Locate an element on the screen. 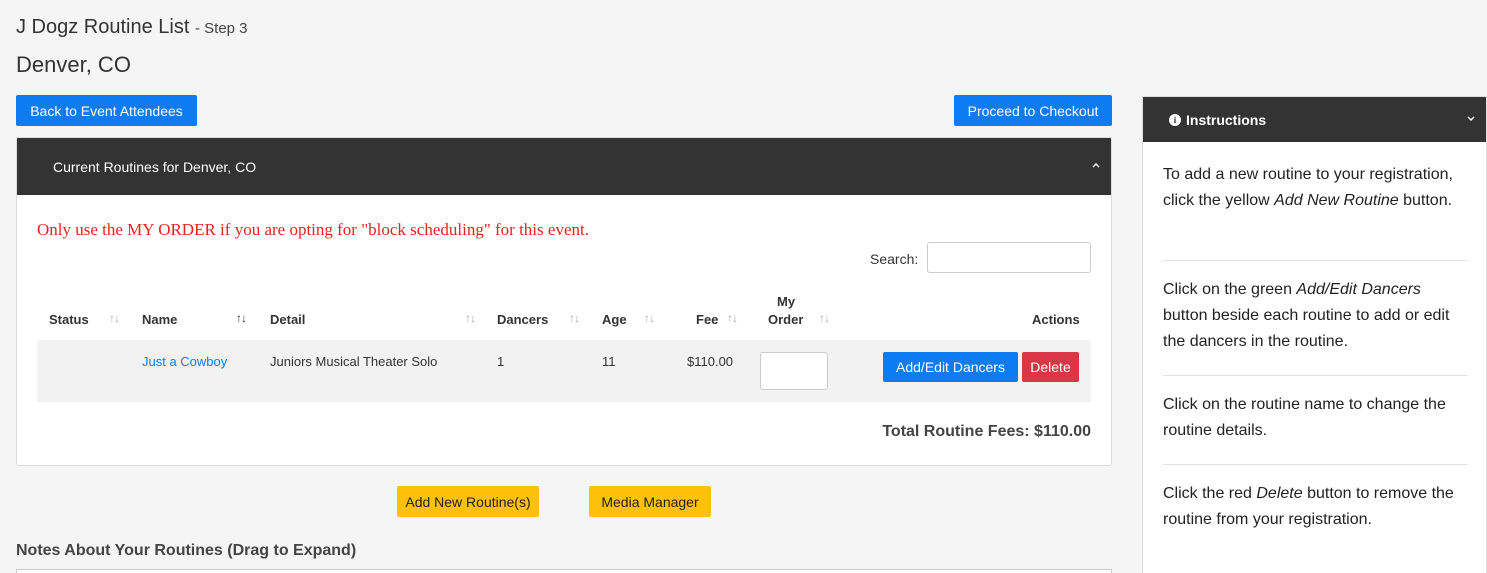  instruction-text: Click the red is located at coordinates (1210, 493).